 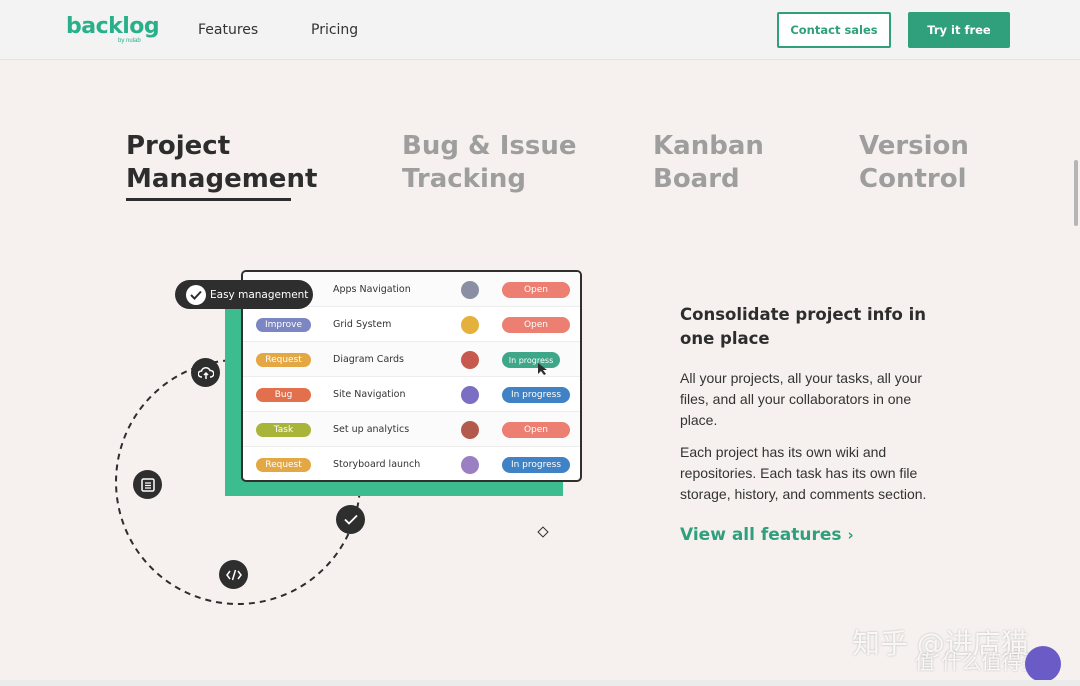 I want to click on cloud-upload-icon, so click(x=205, y=372).